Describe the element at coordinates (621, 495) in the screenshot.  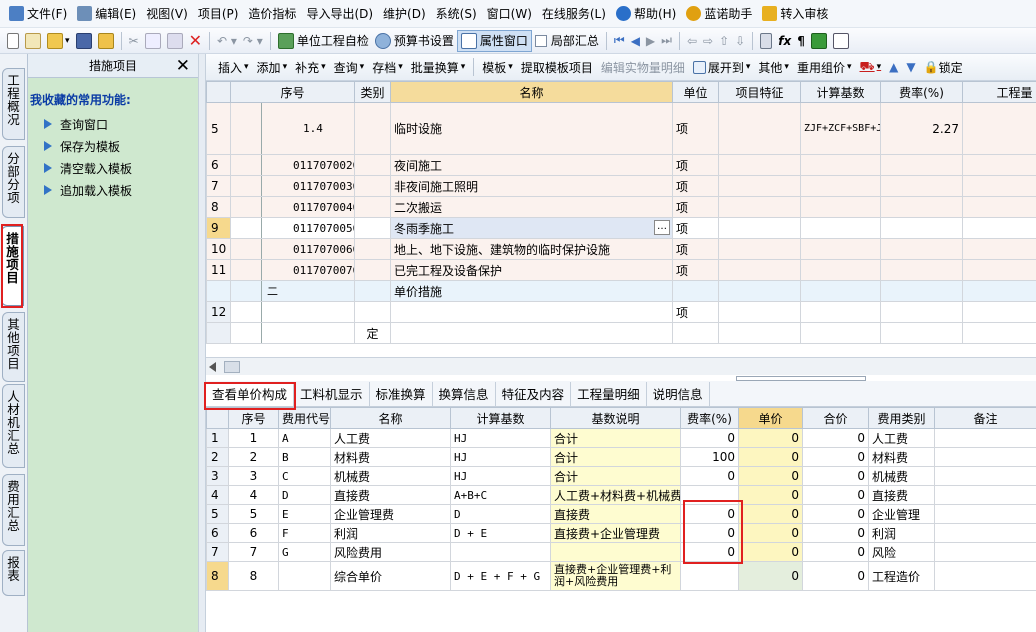
I see `table-row: 4 4 D 直接费 A+B+C 人工费+材料费+机械费 0 0 直接费` at that location.